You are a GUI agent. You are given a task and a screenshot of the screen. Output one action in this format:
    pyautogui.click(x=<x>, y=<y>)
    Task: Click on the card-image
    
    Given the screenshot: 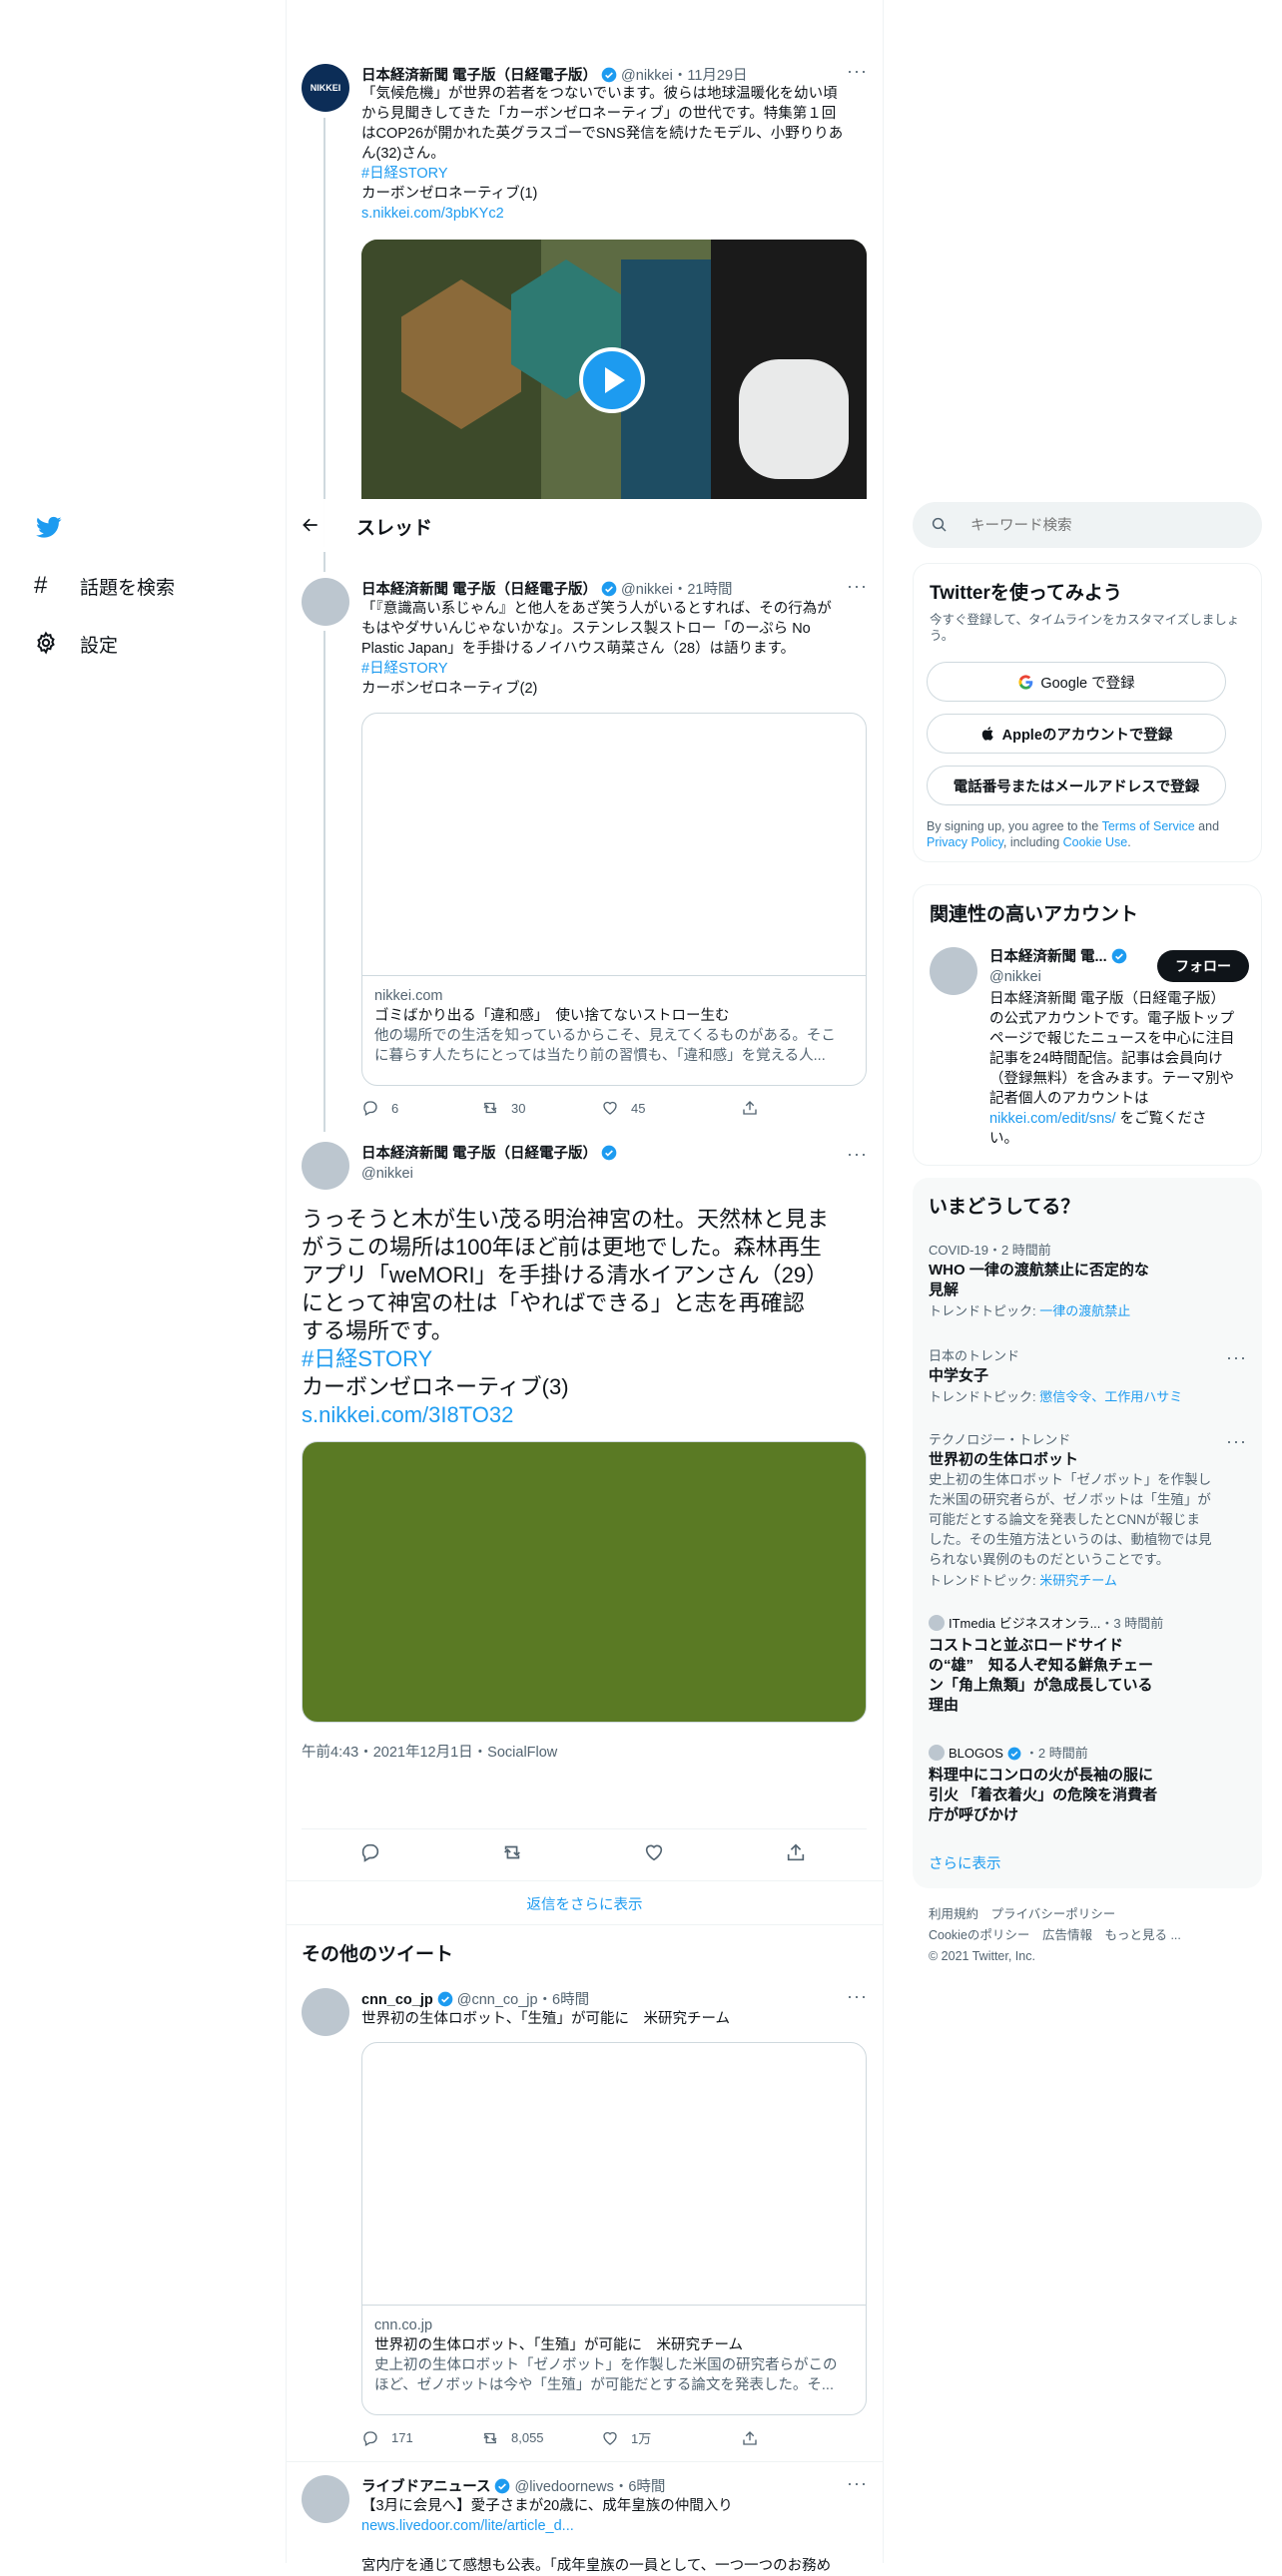 What is the action you would take?
    pyautogui.click(x=614, y=2175)
    